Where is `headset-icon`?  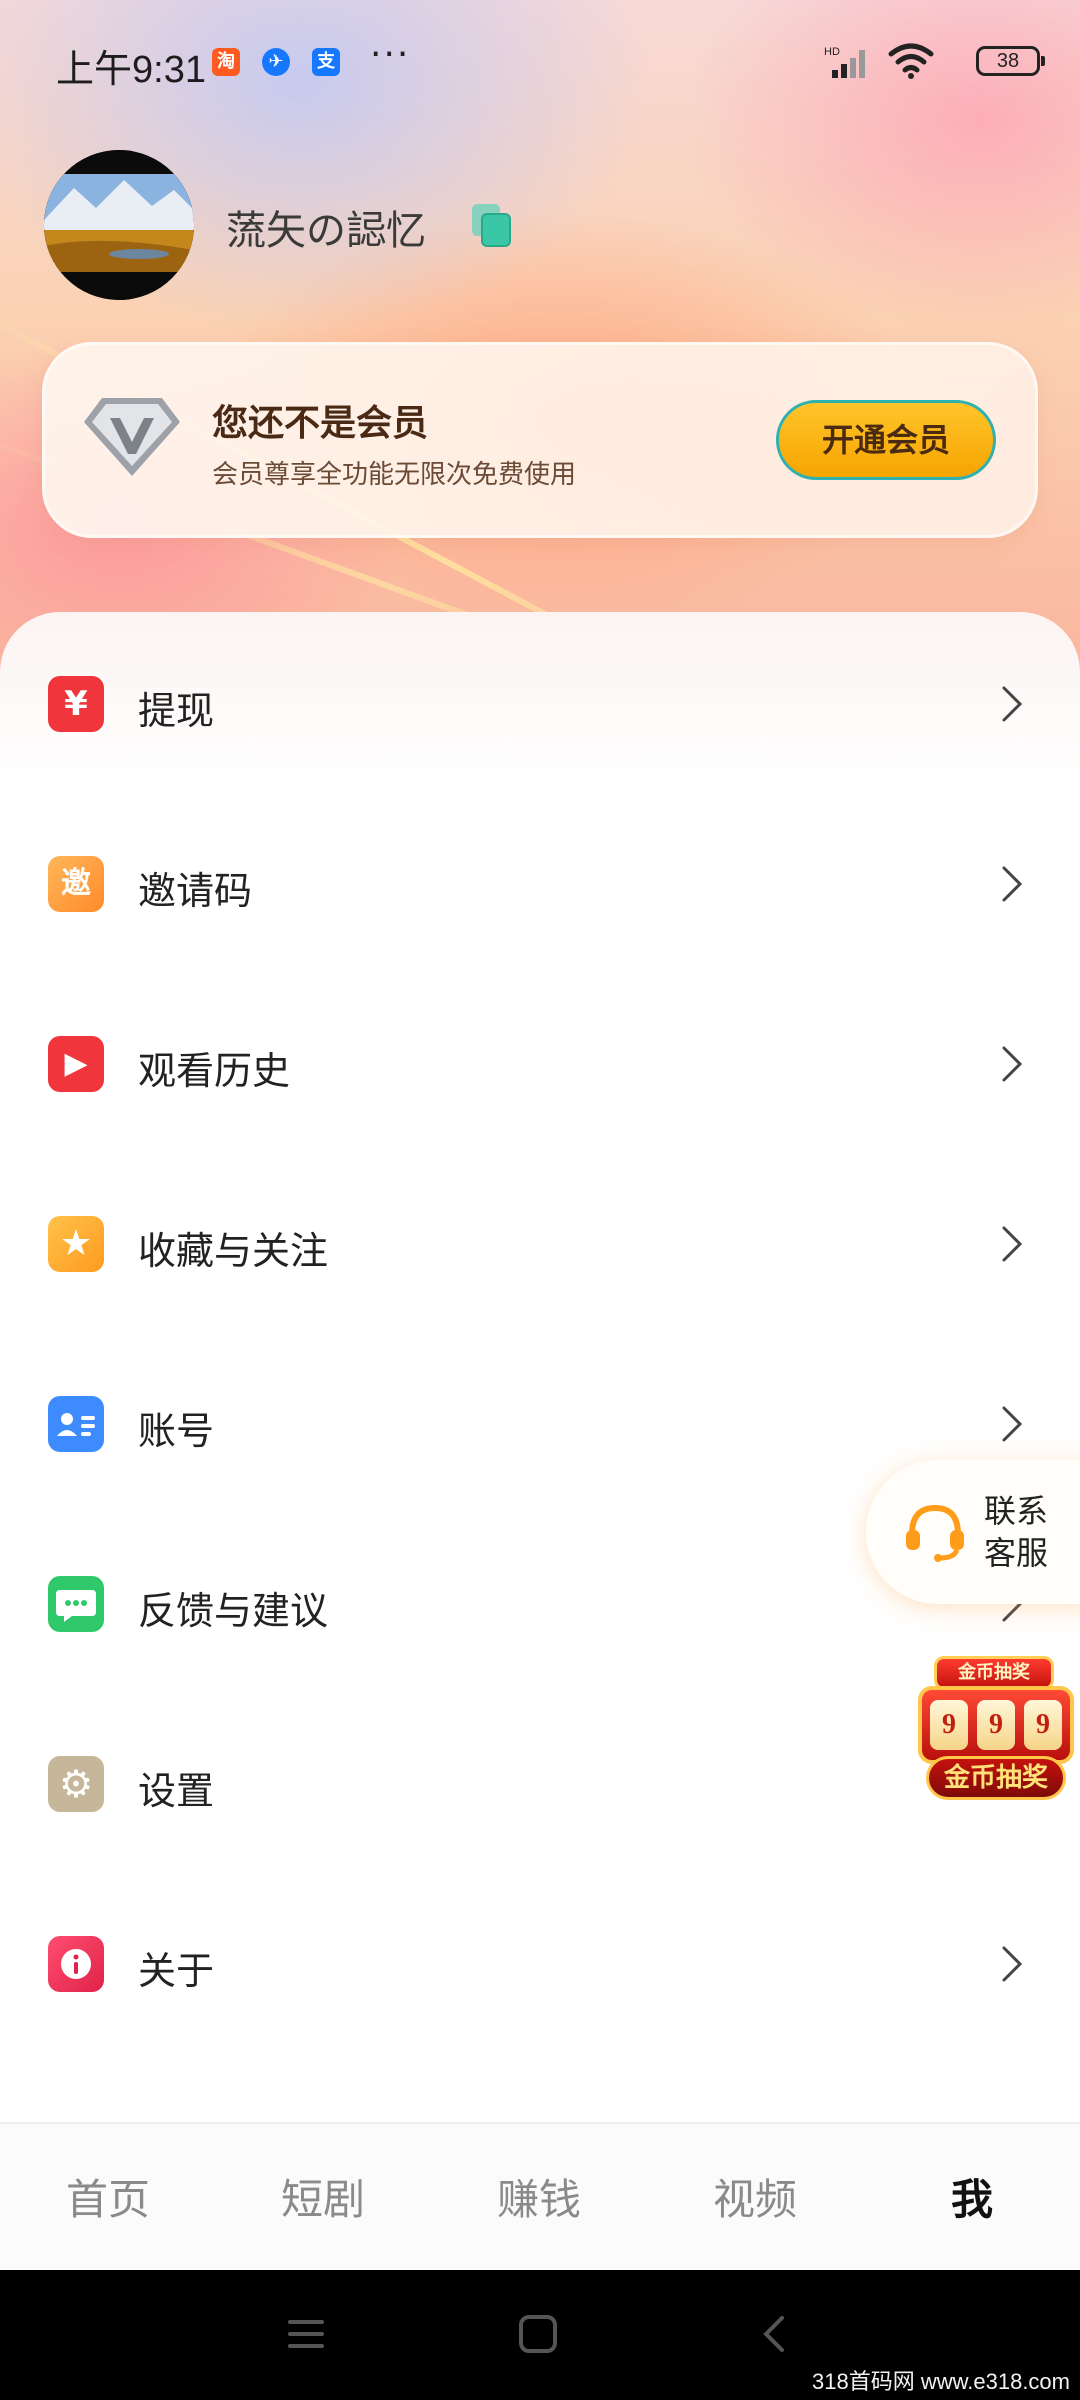
headset-icon is located at coordinates (935, 1533).